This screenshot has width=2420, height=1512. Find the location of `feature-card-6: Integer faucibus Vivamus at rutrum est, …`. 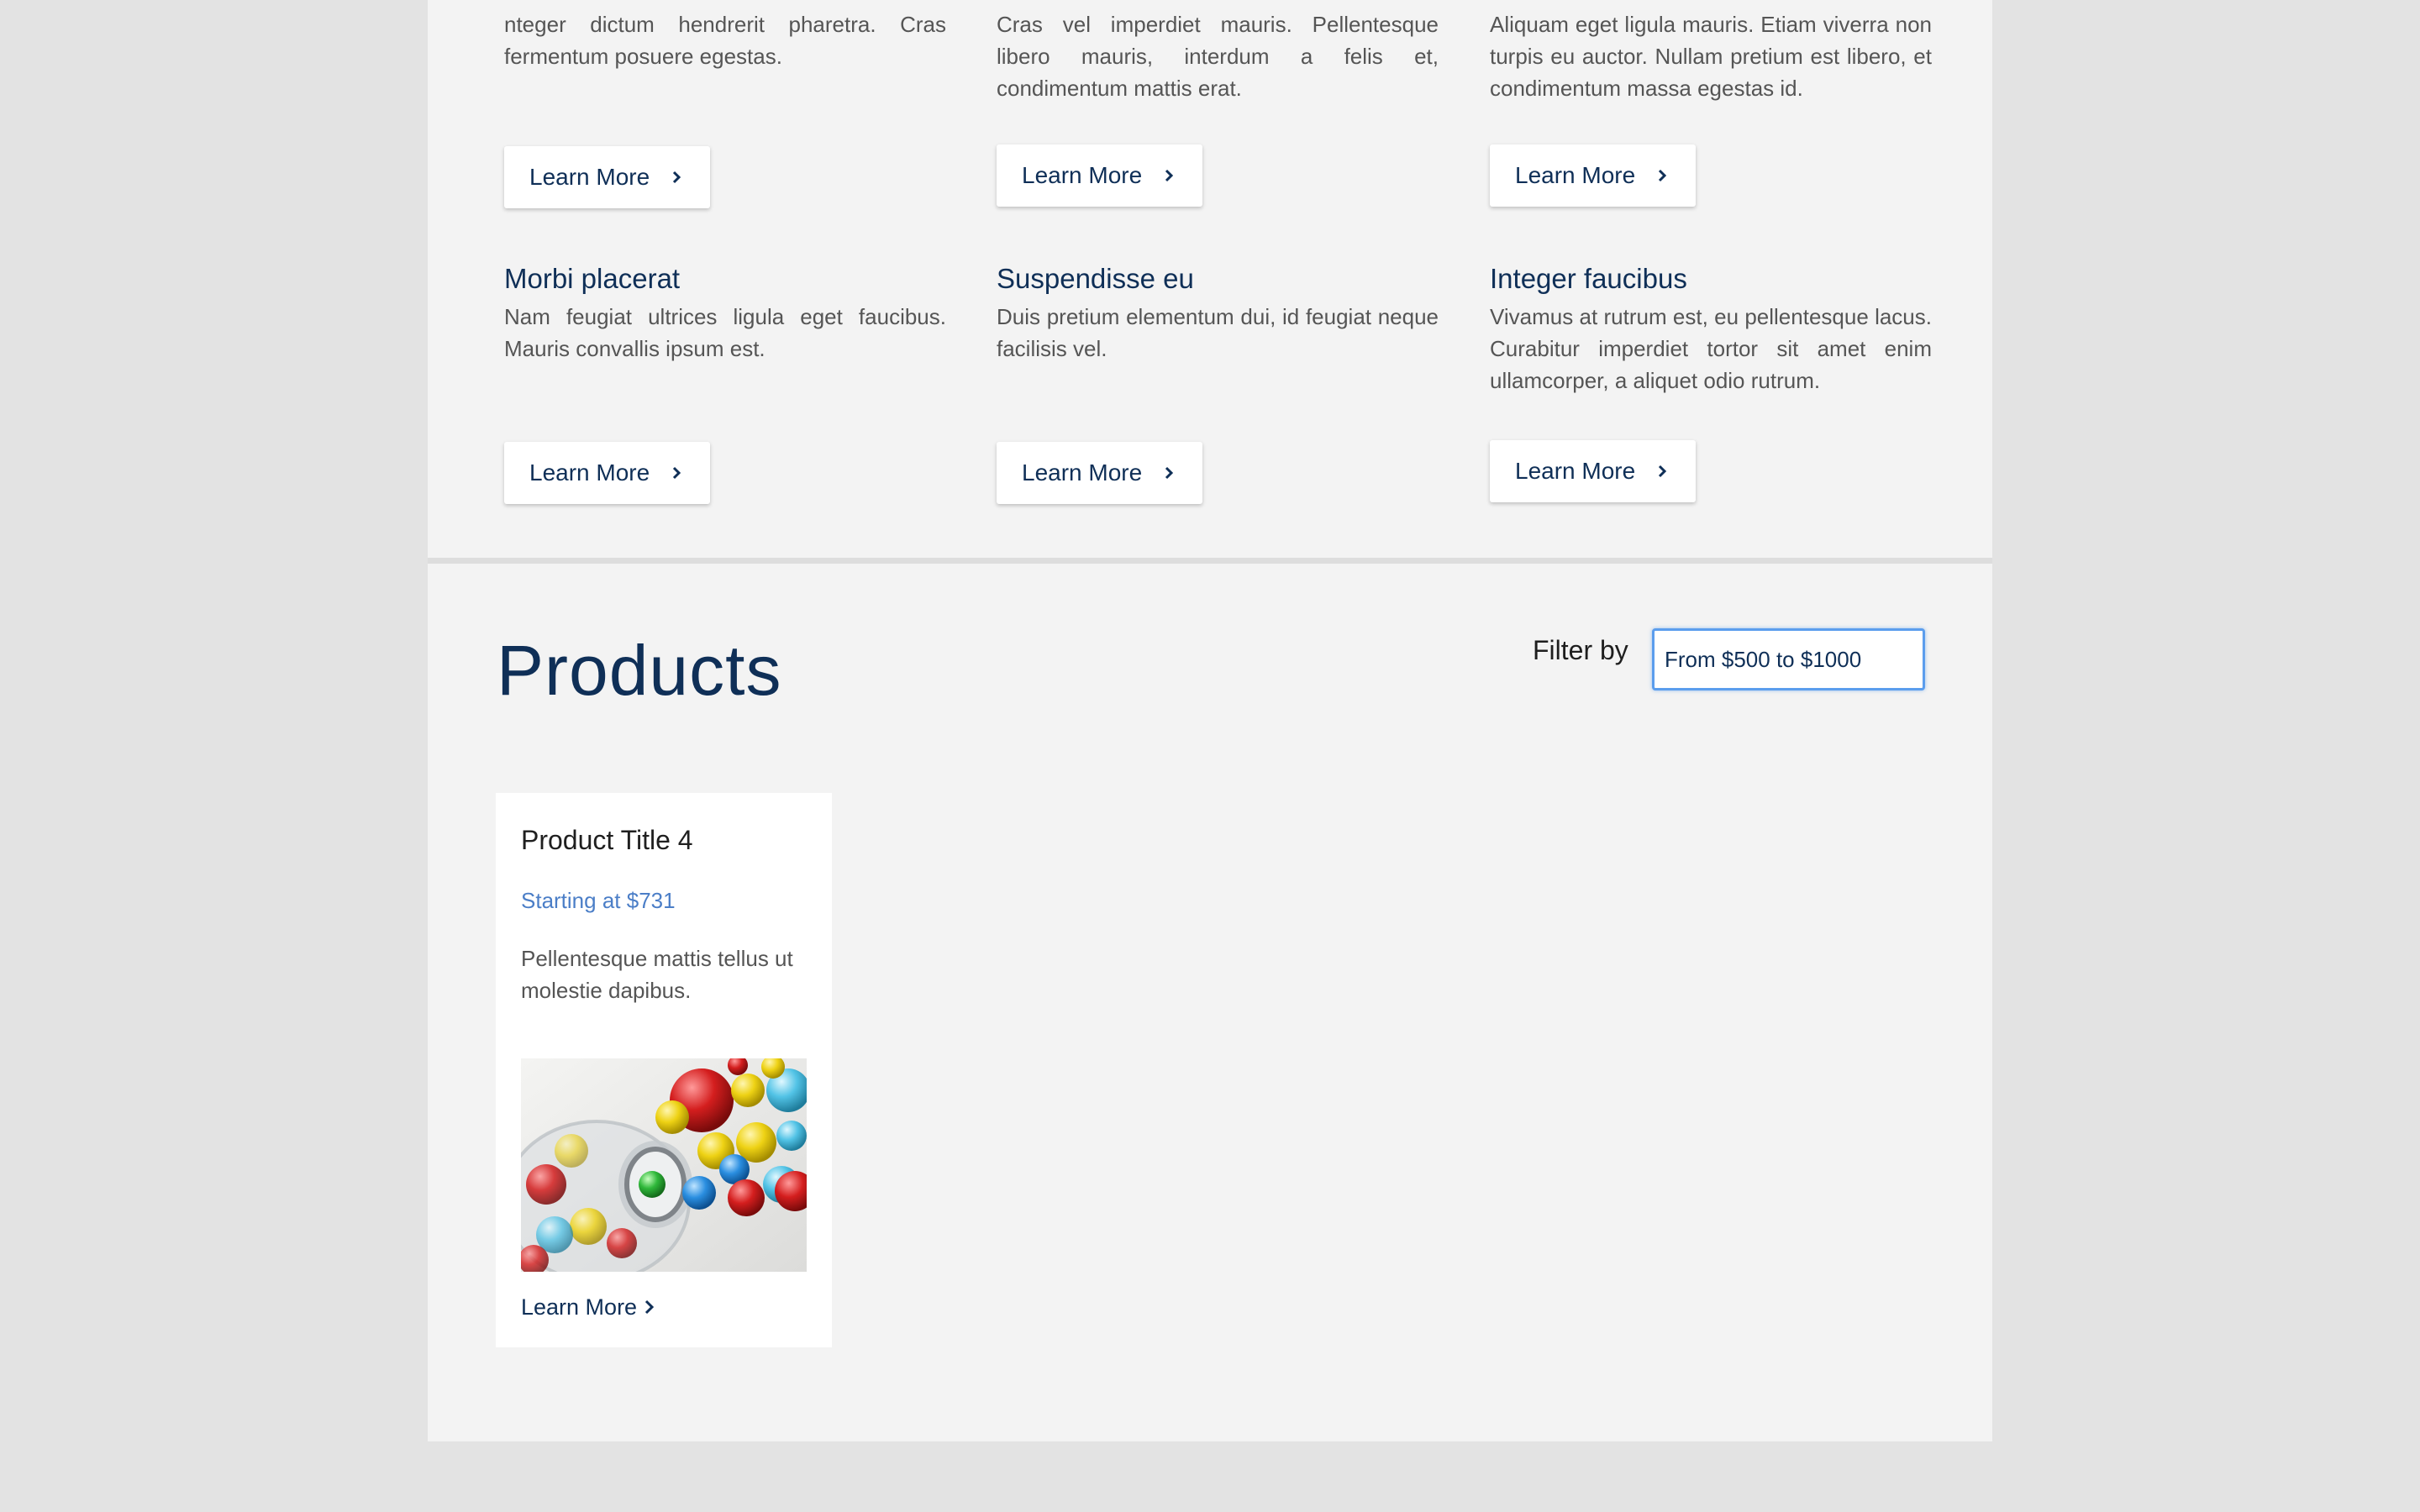

feature-card-6: Integer faucibus Vivamus at rutrum est, … is located at coordinates (1711, 329).